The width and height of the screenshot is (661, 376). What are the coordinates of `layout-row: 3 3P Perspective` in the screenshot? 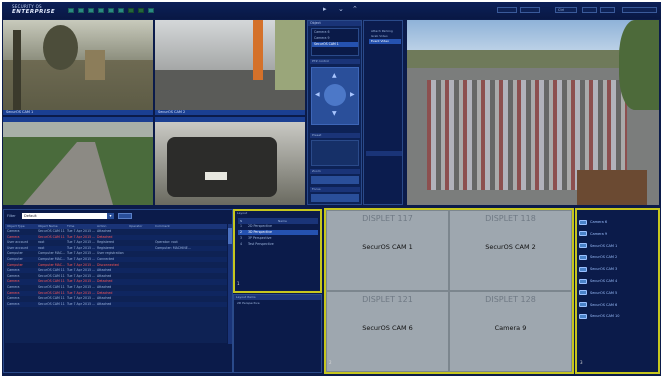 It's located at (278, 238).